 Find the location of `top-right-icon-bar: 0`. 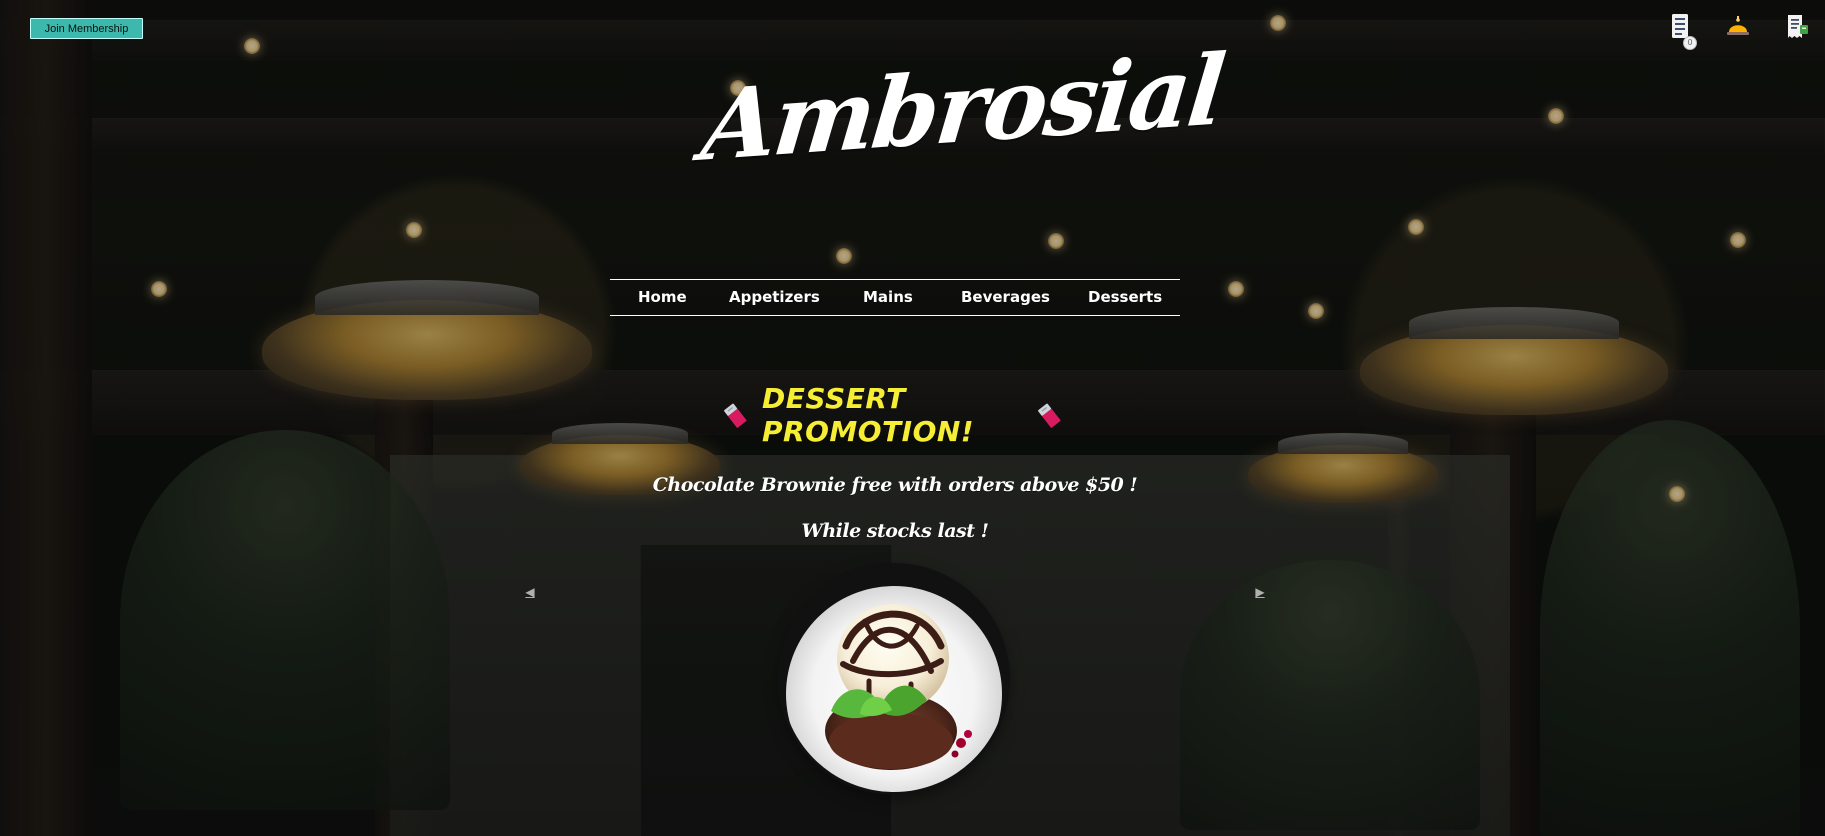

top-right-icon-bar: 0 is located at coordinates (1738, 31).